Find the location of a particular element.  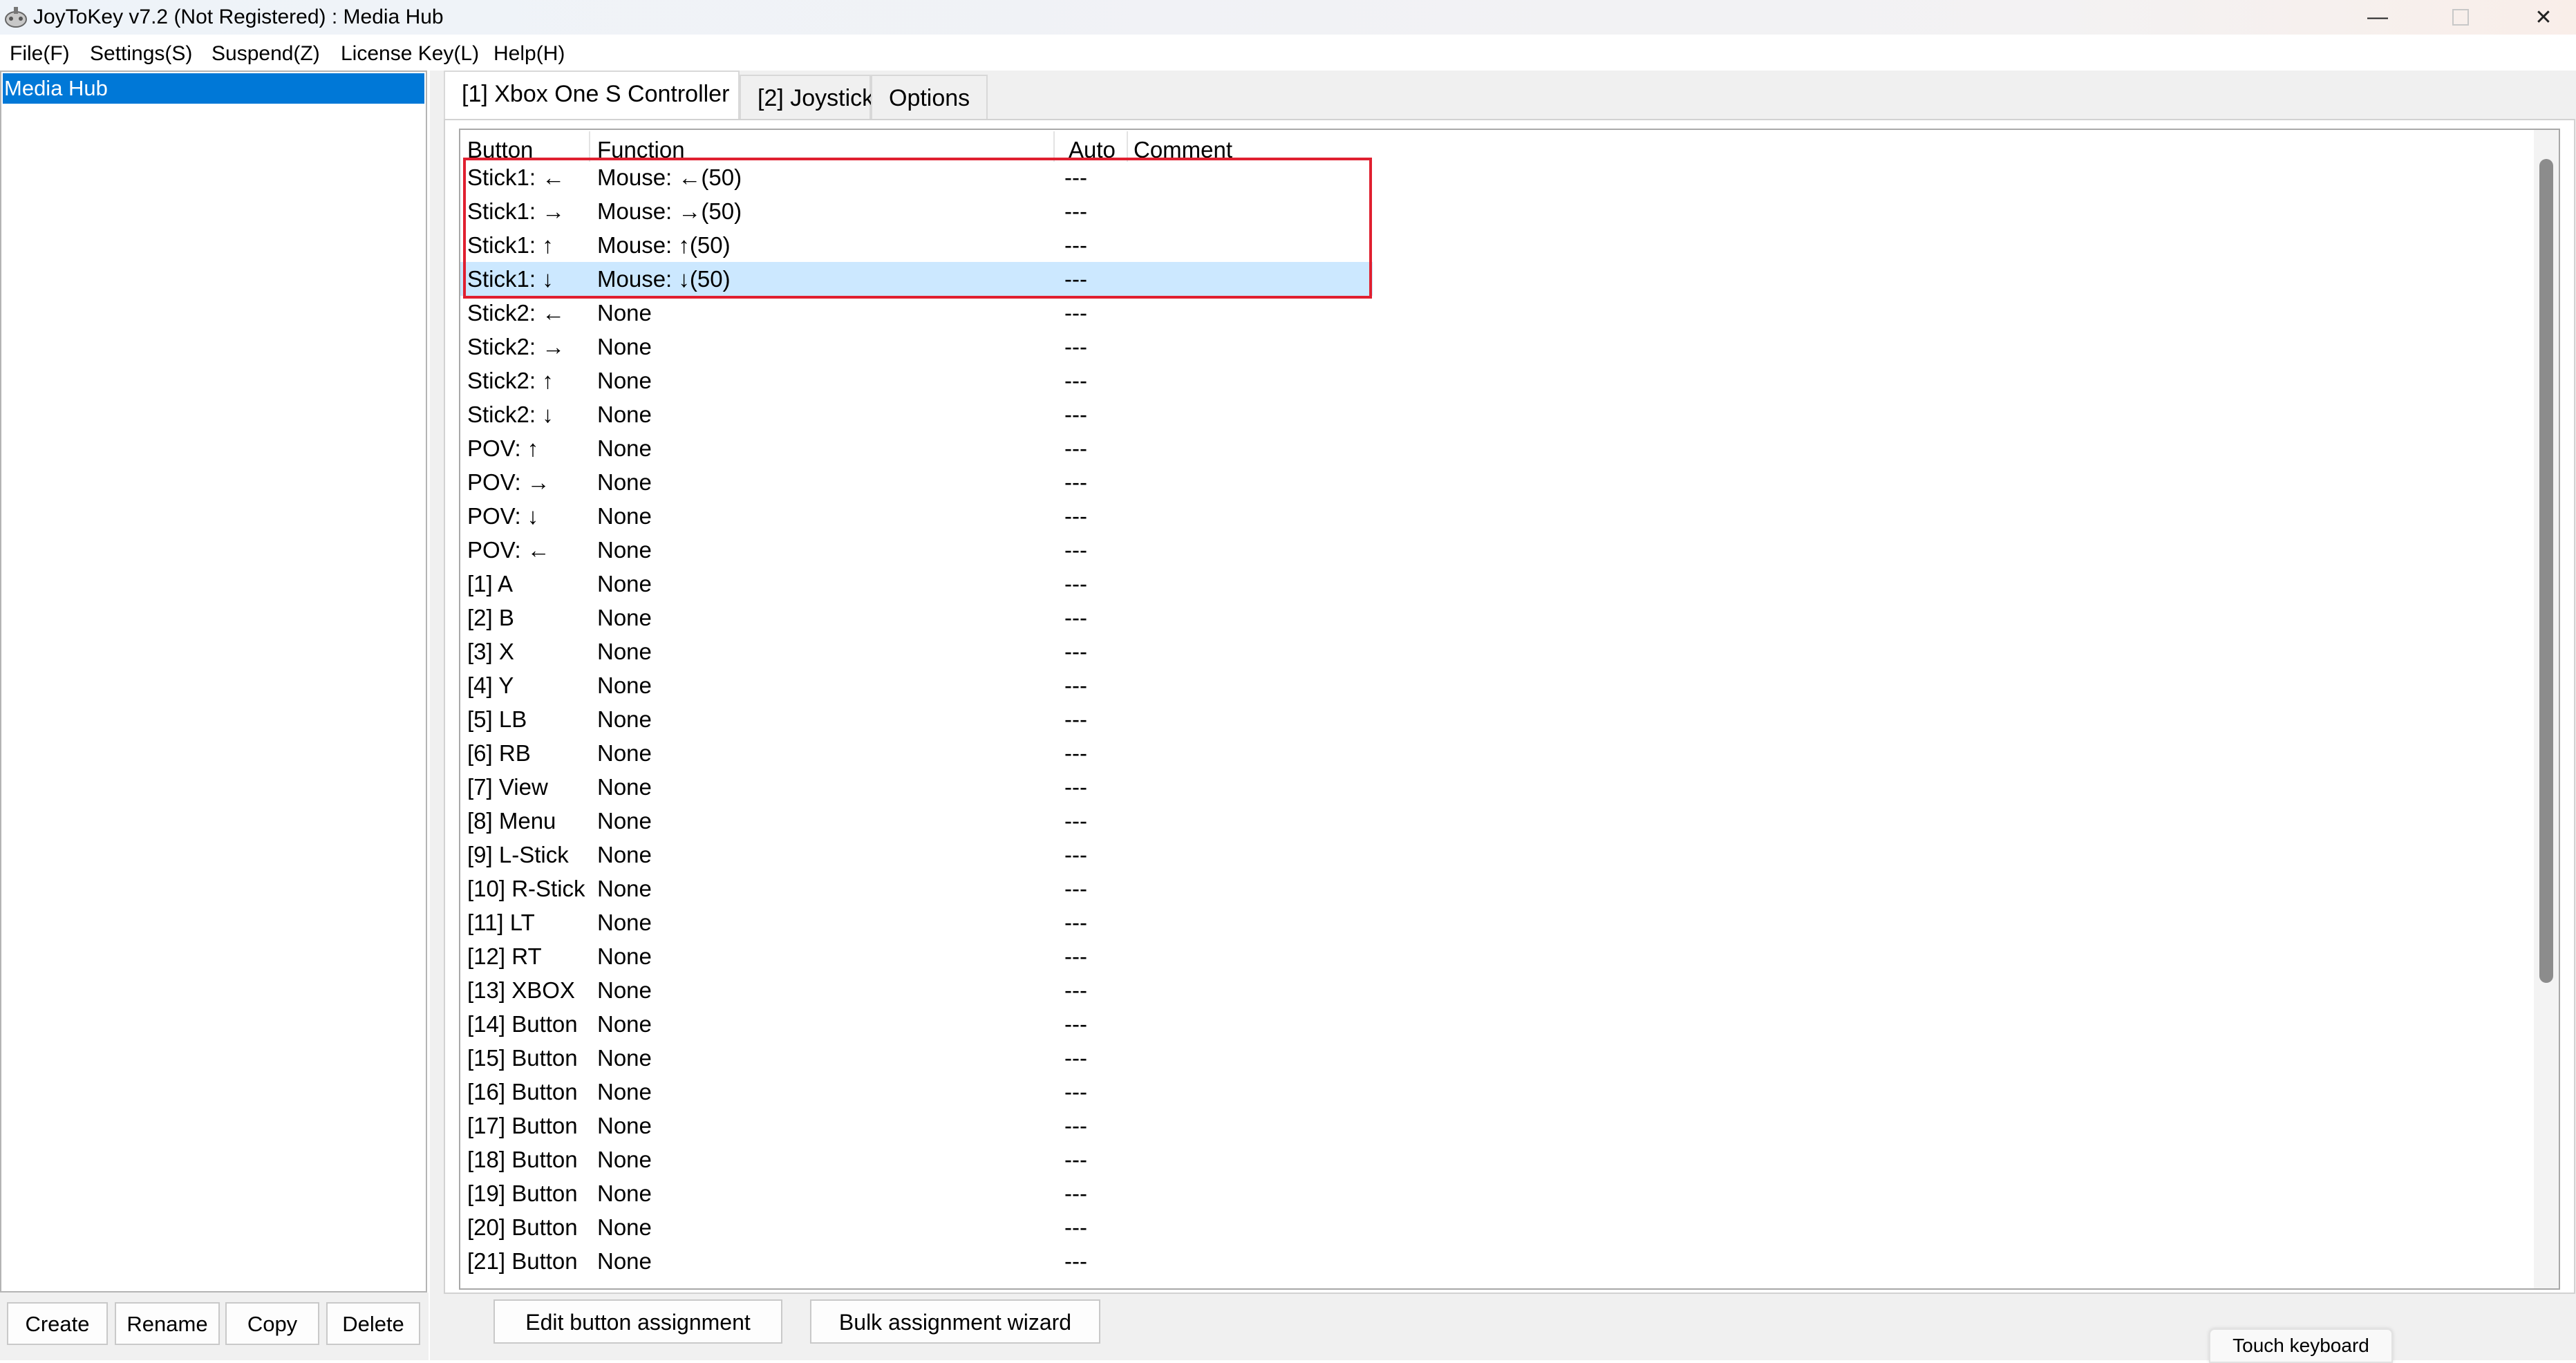

row-button-cell: Stick2: → is located at coordinates (516, 346).